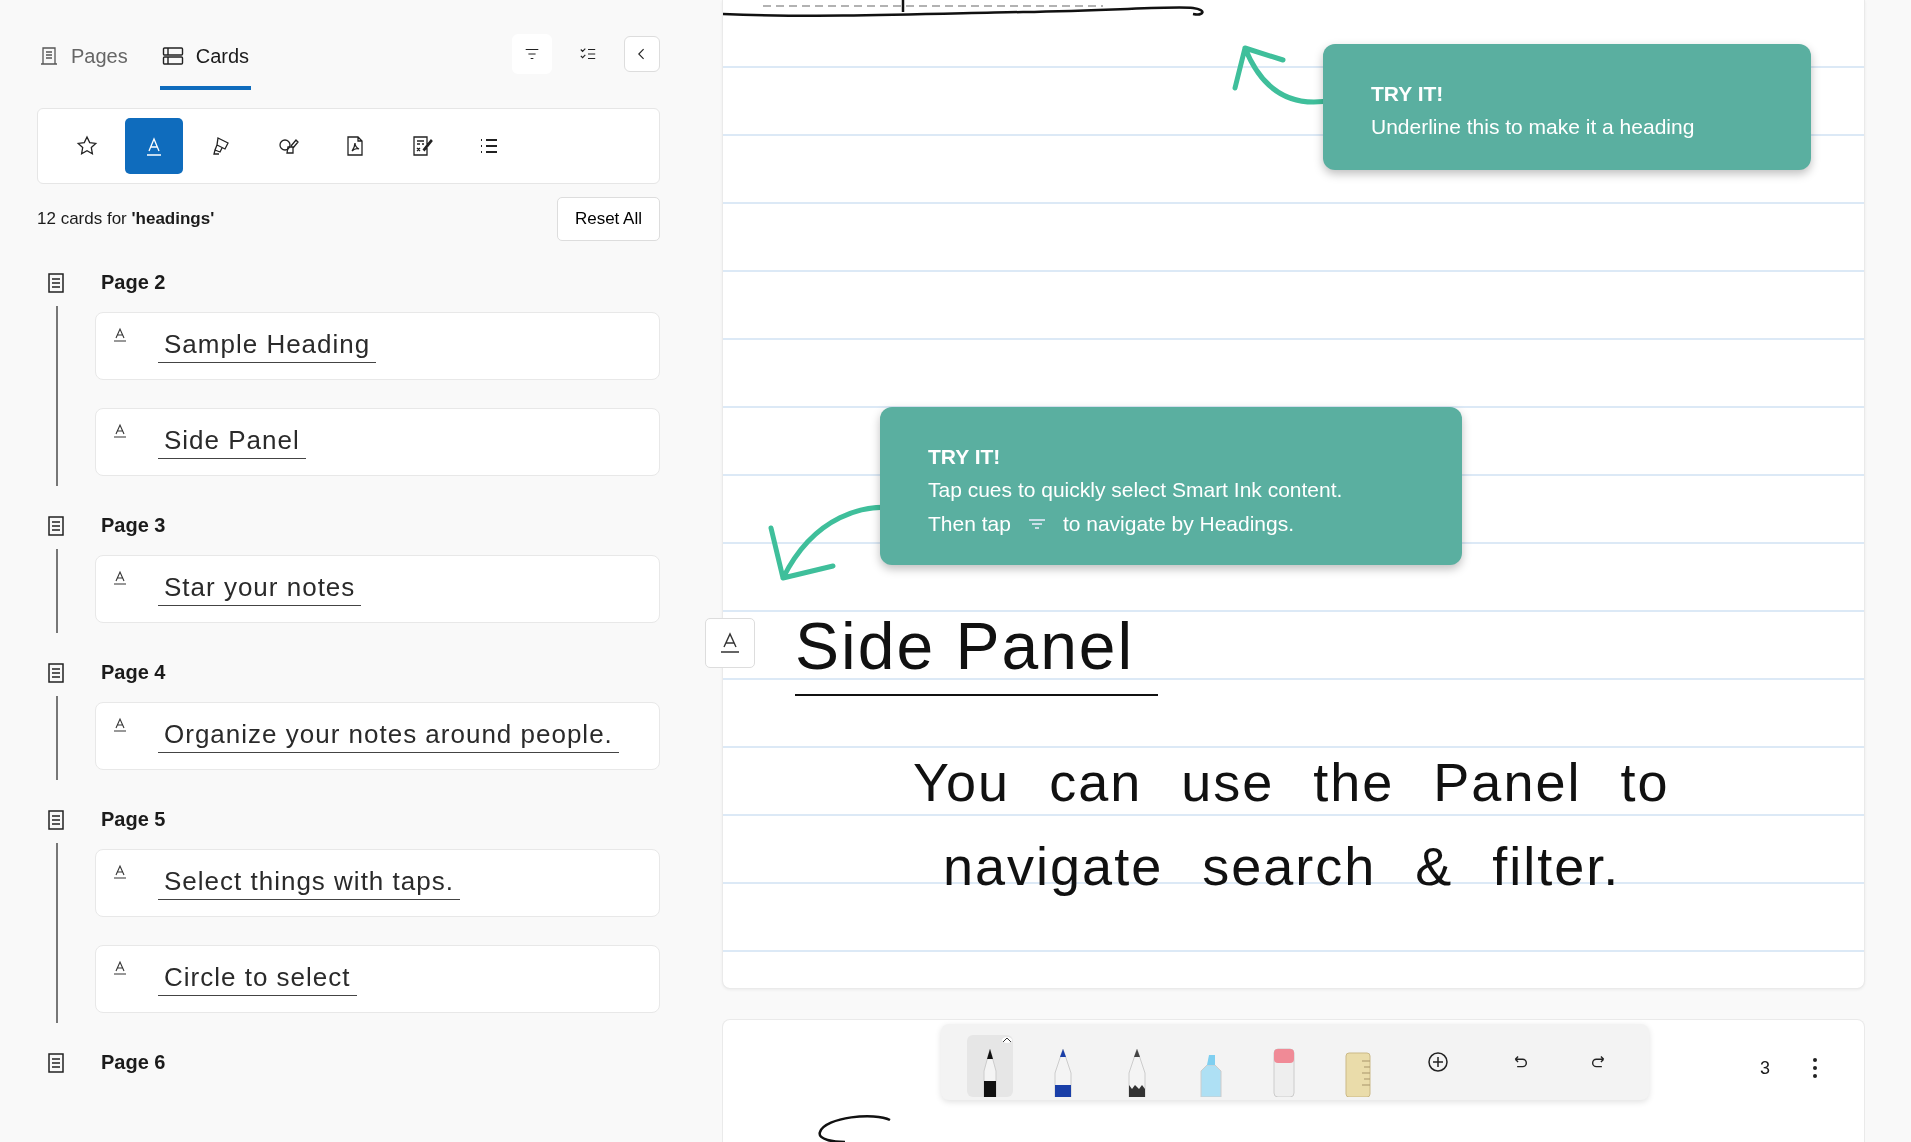  I want to click on caret-icon, so click(1006, 1040).